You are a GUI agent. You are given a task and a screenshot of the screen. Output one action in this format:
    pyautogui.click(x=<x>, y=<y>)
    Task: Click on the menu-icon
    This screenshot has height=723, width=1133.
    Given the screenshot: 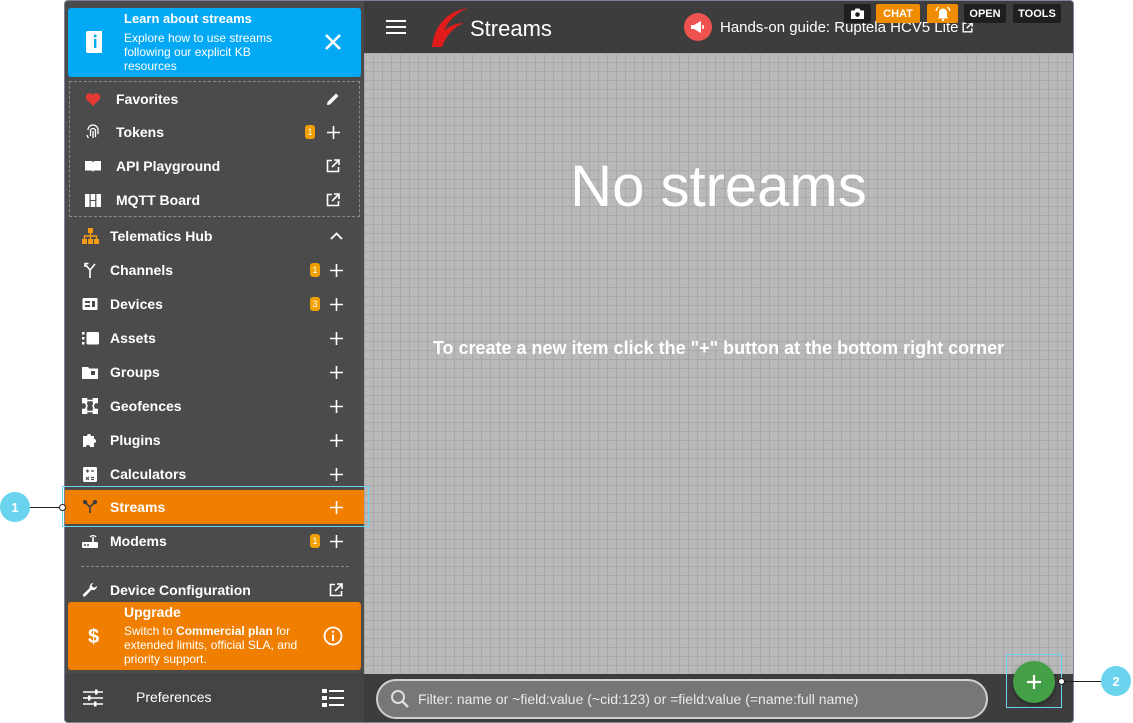 What is the action you would take?
    pyautogui.click(x=396, y=27)
    